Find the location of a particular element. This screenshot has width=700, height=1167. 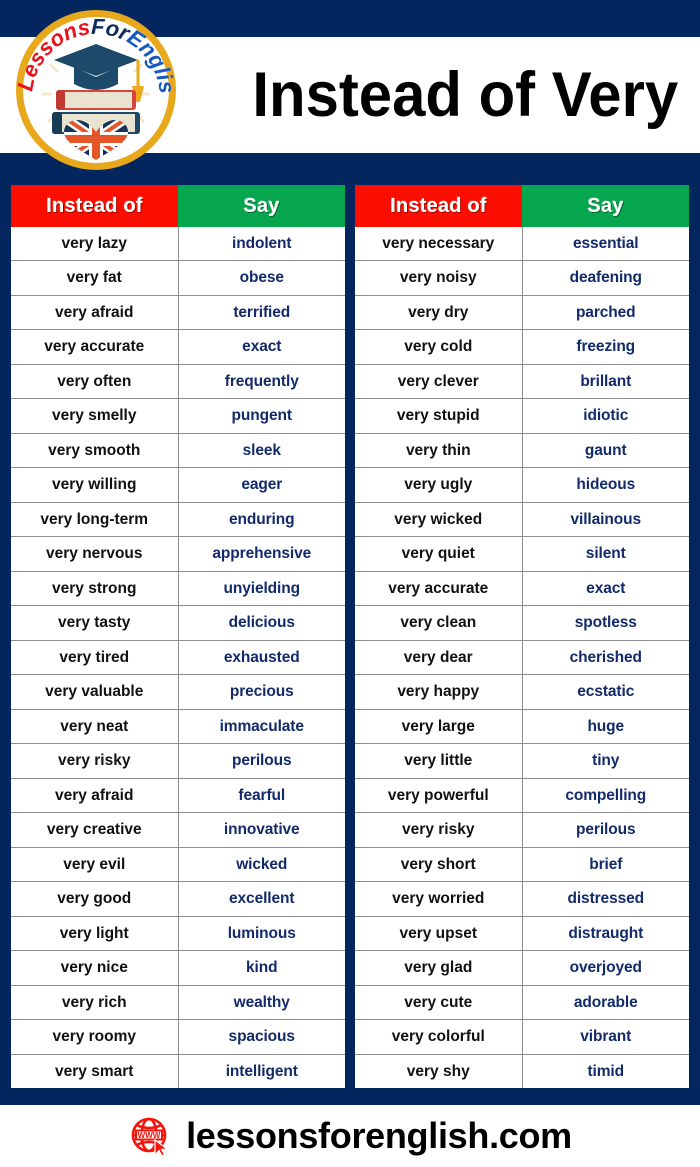

table-row: very strong unyielding is located at coordinates (178, 588).